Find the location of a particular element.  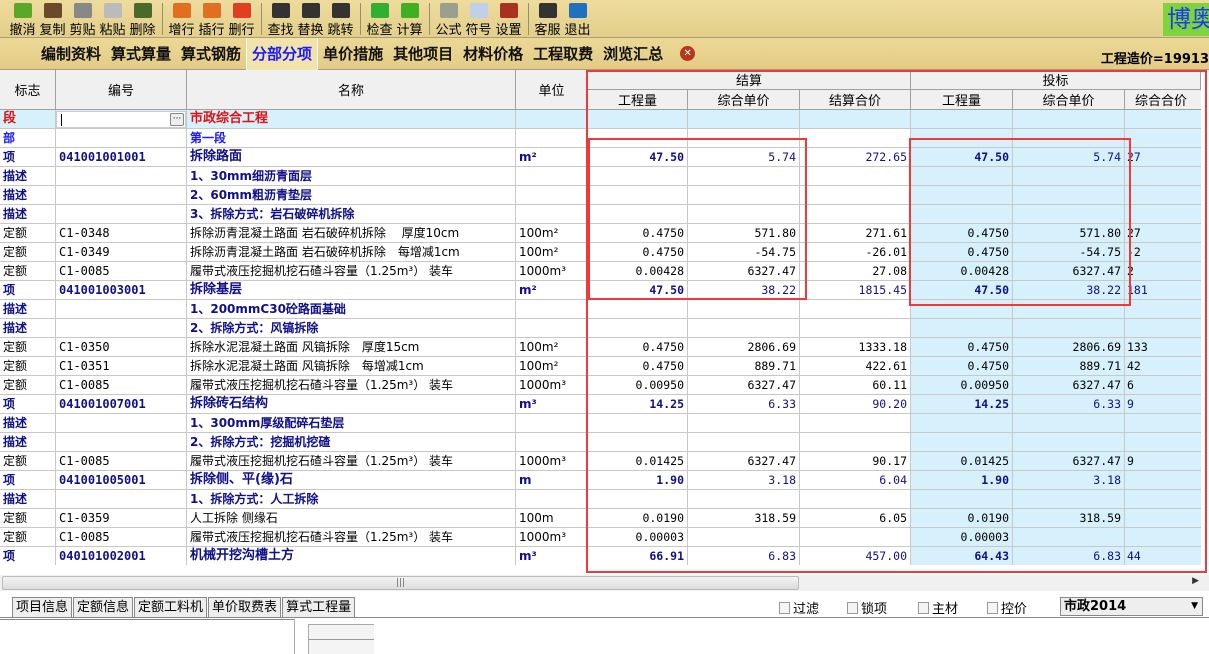

cell-name: 拆除基层 is located at coordinates (351, 290).